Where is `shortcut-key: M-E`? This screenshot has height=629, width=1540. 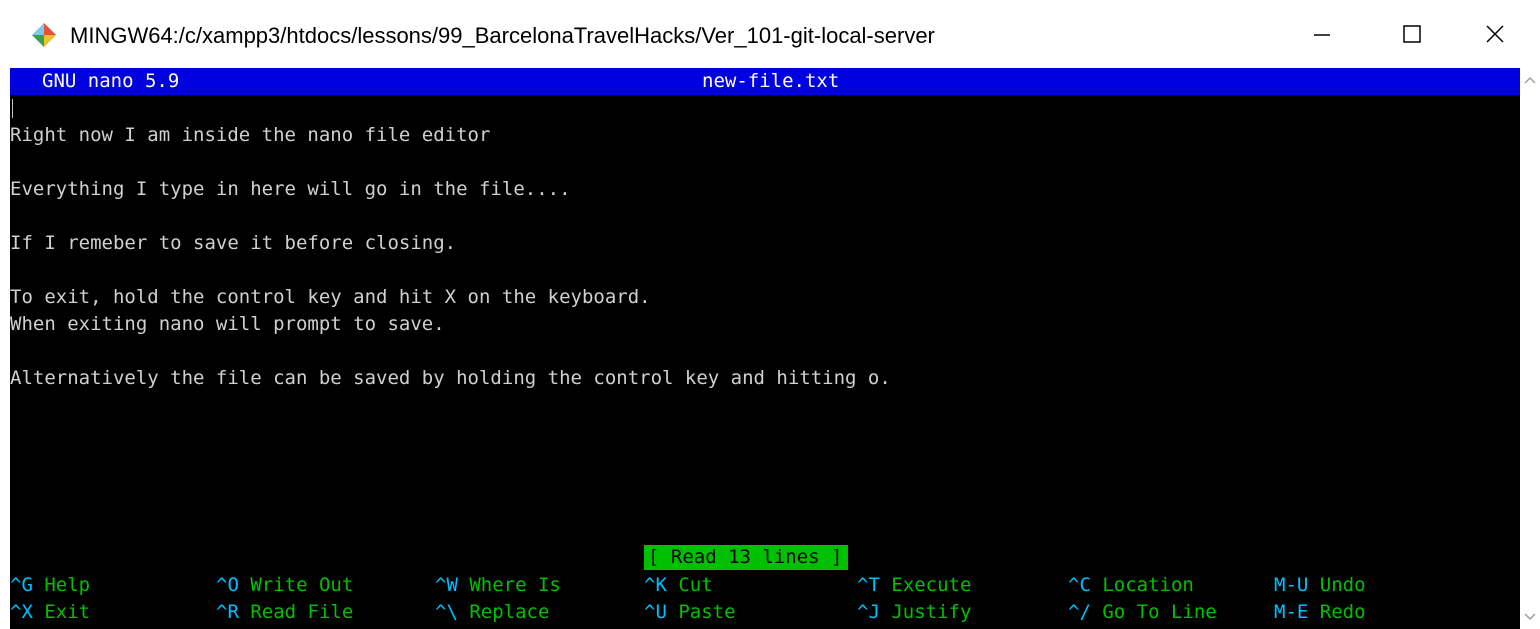 shortcut-key: M-E is located at coordinates (1291, 612).